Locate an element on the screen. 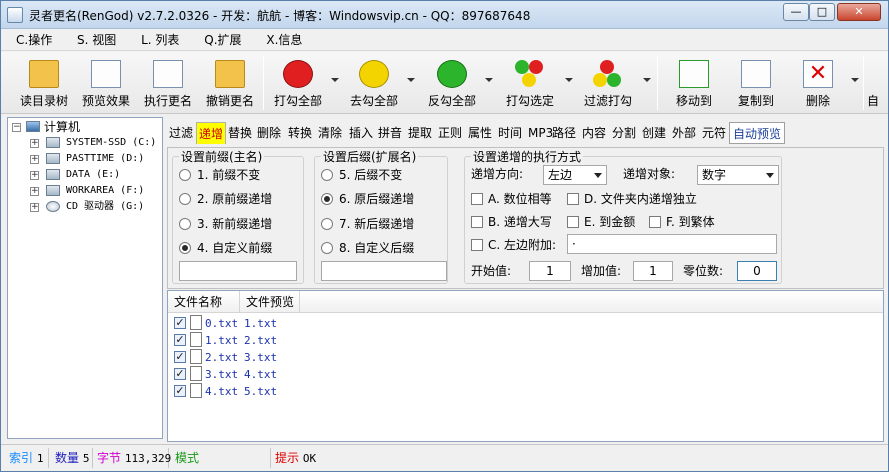 Image resolution: width=889 pixels, height=472 pixels. table-row: ✓ 1.txt 2.txt is located at coordinates (318, 340).